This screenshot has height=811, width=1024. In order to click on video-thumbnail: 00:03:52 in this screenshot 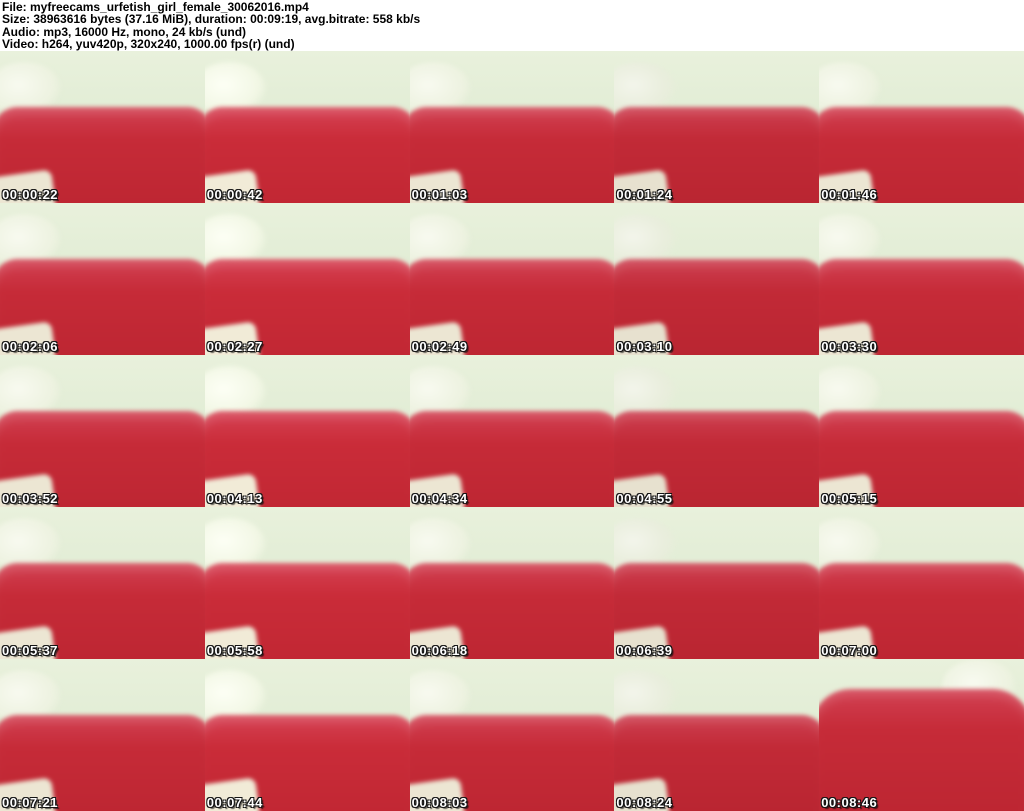, I will do `click(102, 431)`.